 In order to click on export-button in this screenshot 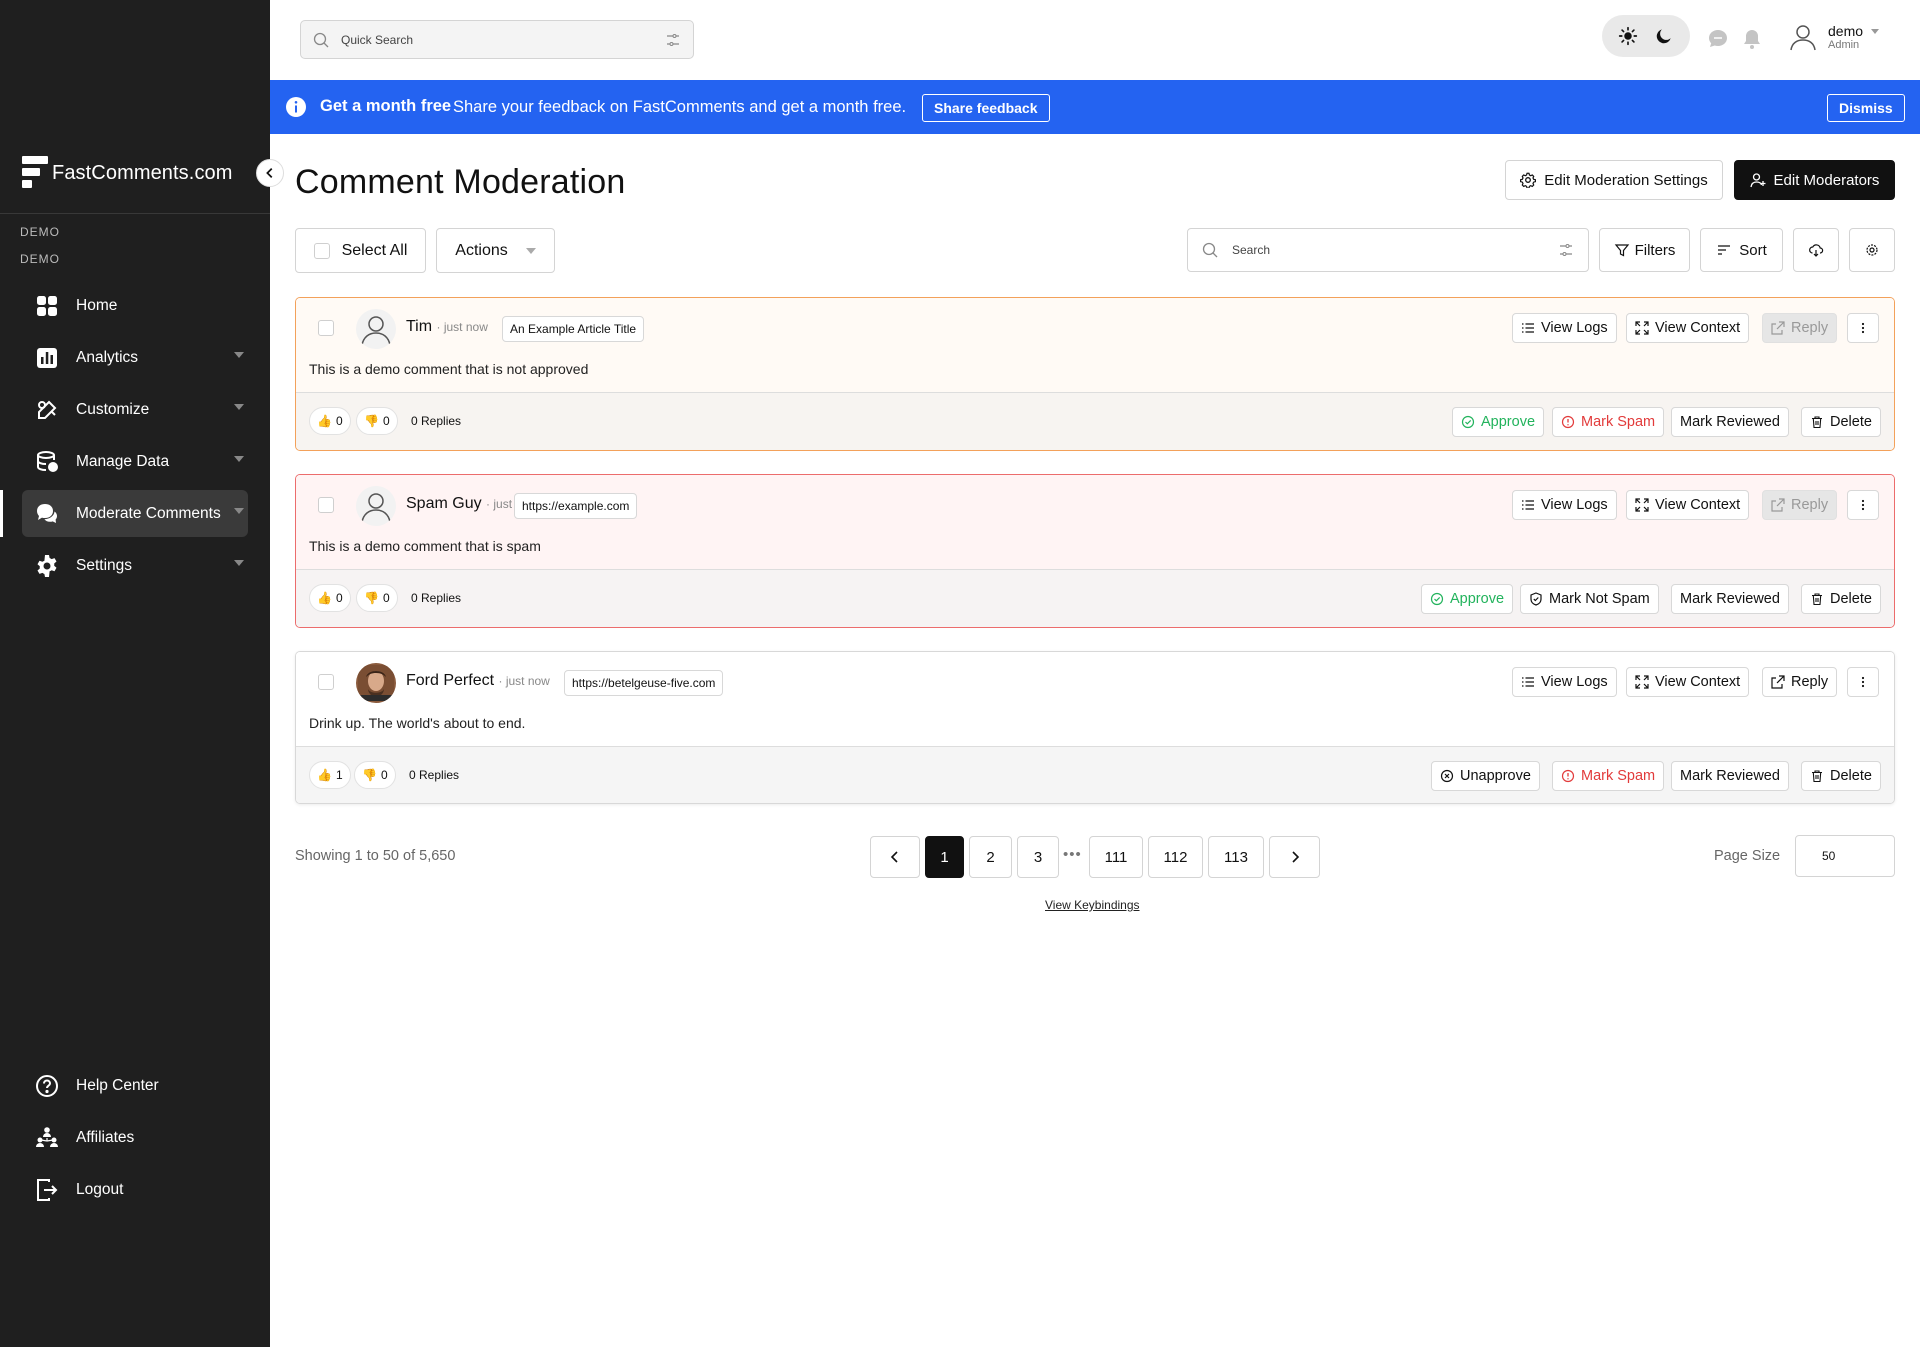, I will do `click(1816, 250)`.